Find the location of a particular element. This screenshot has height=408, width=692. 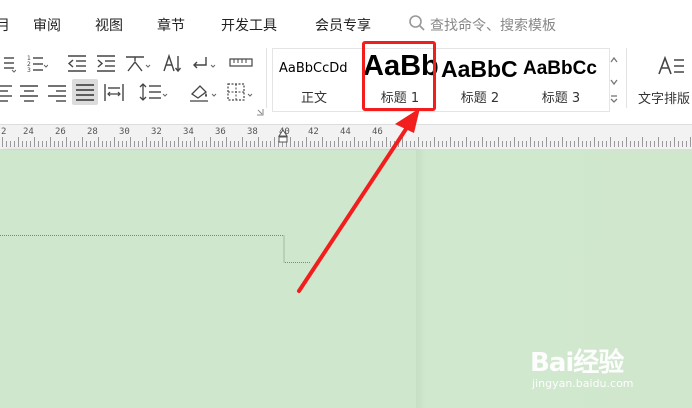

ruler-label: 38 is located at coordinates (252, 132).